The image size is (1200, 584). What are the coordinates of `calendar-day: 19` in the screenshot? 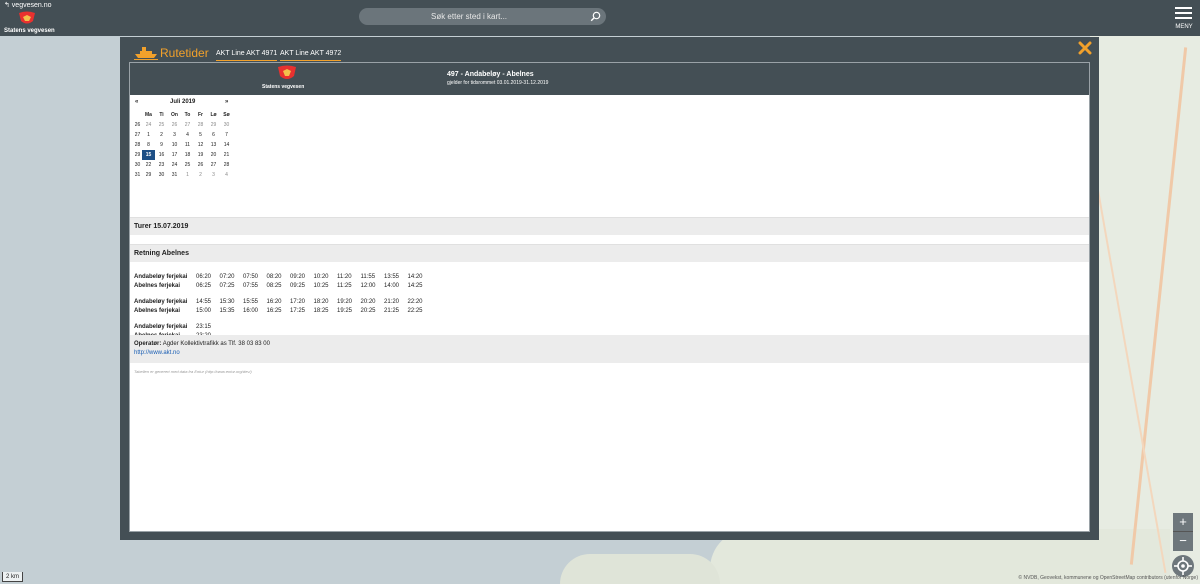 It's located at (200, 155).